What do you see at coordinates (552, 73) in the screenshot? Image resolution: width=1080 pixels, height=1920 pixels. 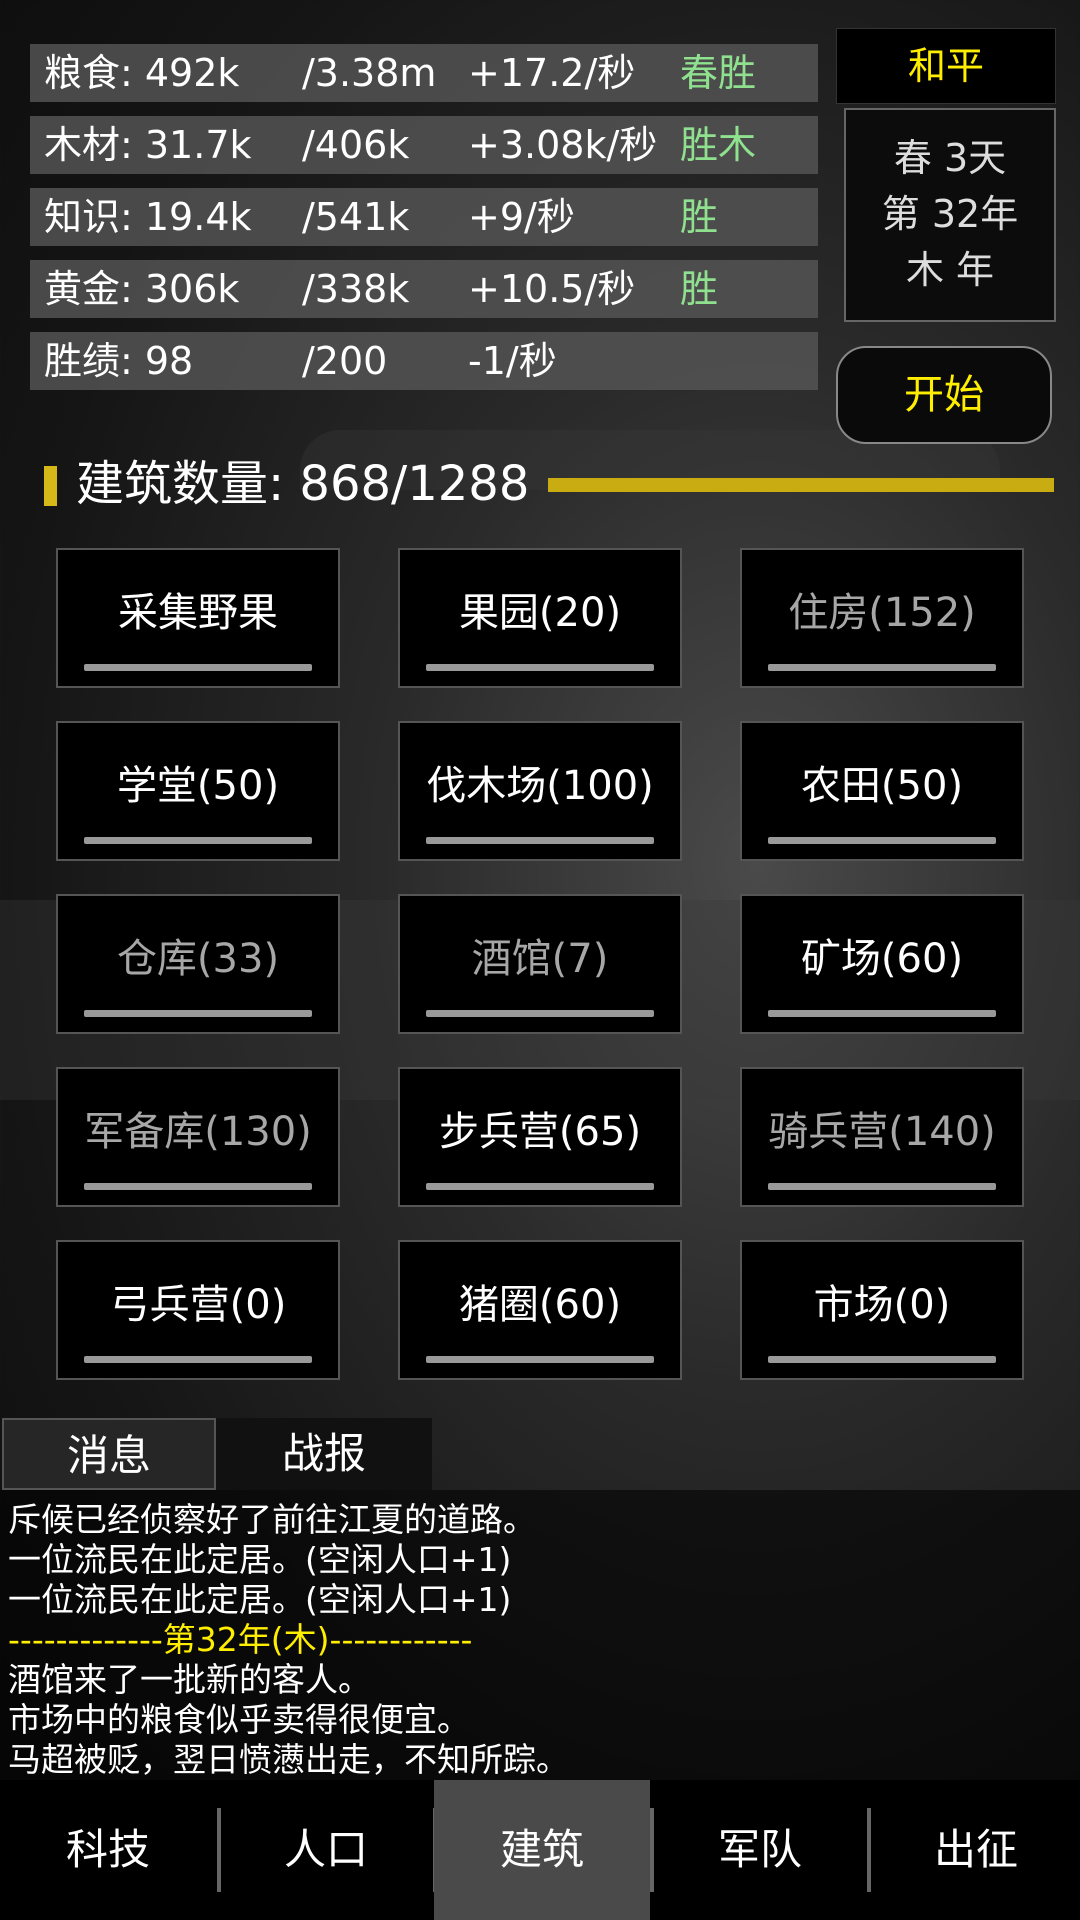 I see `resource-rate: +17.2/秒` at bounding box center [552, 73].